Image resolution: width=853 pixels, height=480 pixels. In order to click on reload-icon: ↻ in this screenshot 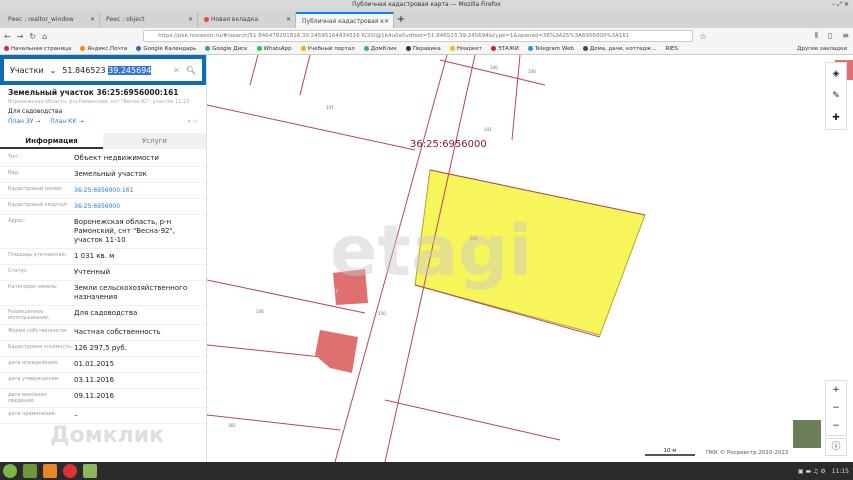, I will do `click(32, 36)`.